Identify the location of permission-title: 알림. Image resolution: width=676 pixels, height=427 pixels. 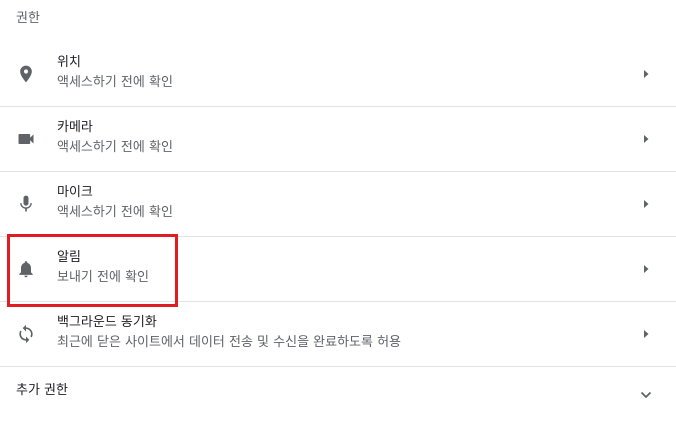
(69, 257).